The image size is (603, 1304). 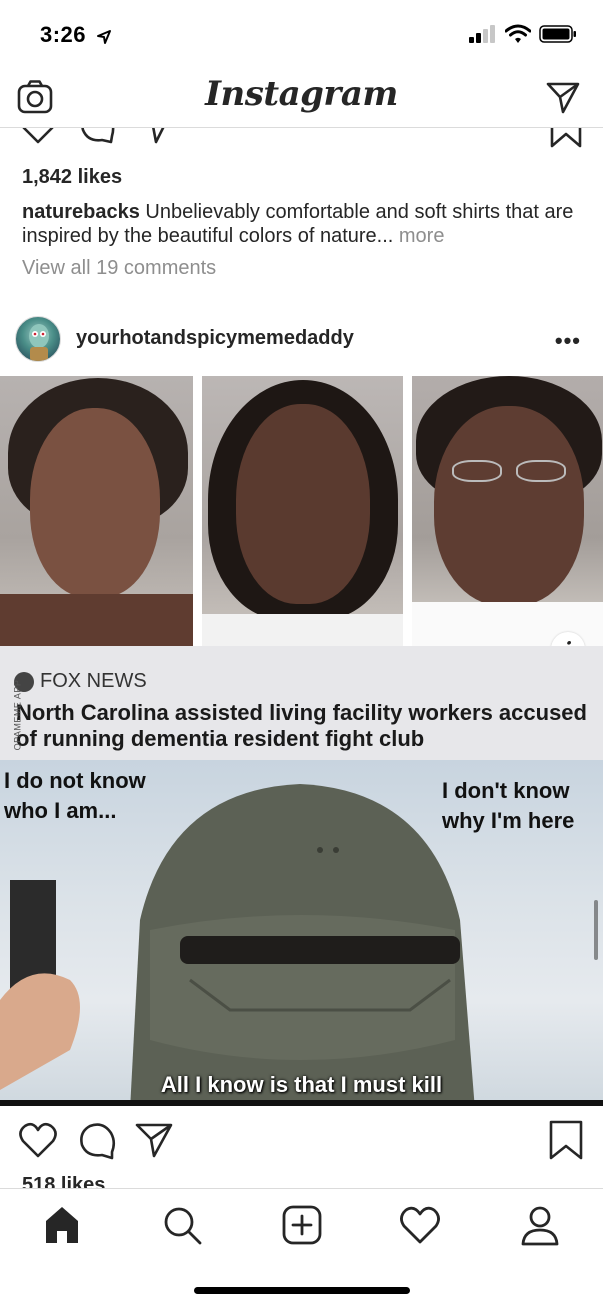 I want to click on battery-icon, so click(x=557, y=34).